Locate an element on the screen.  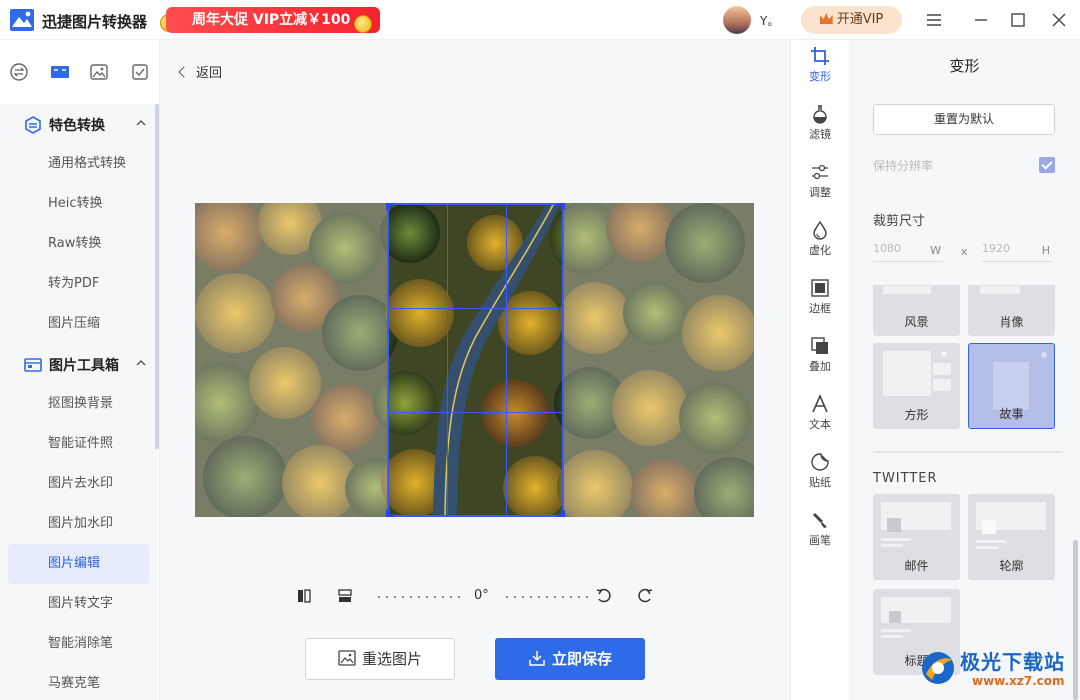
preset-square: 方形 is located at coordinates (916, 386).